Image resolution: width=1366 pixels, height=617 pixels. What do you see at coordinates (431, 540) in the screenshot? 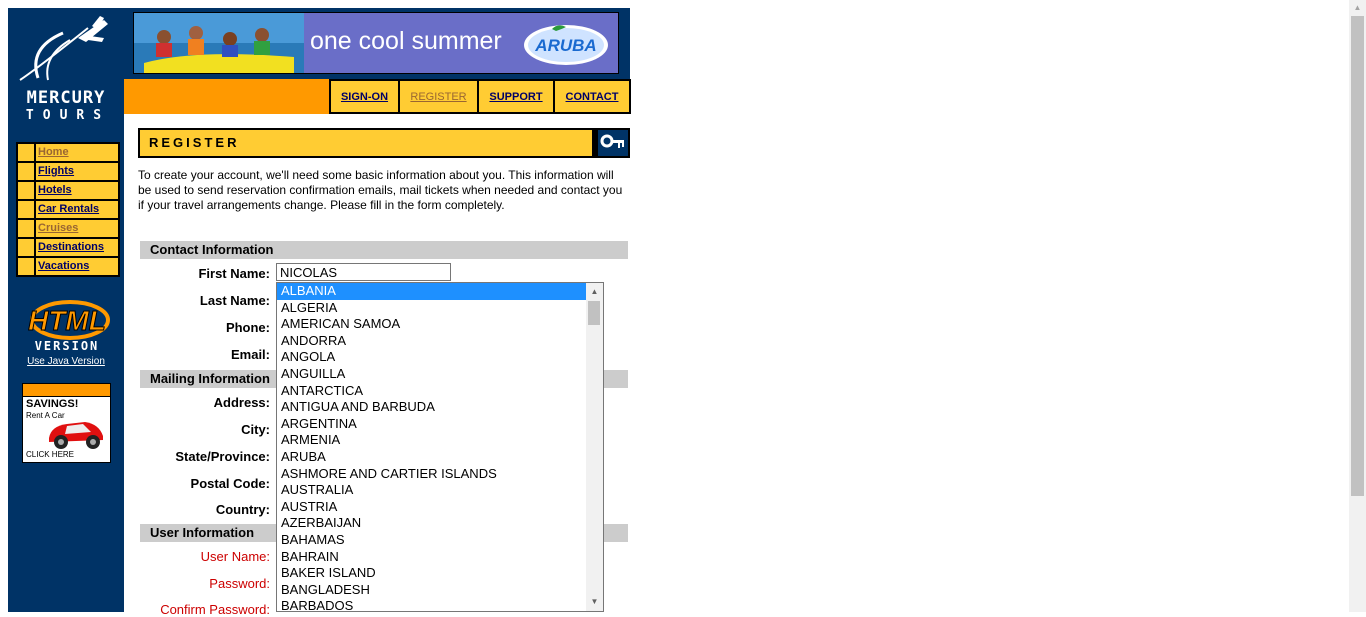
I see `country-option: BAHAMAS` at bounding box center [431, 540].